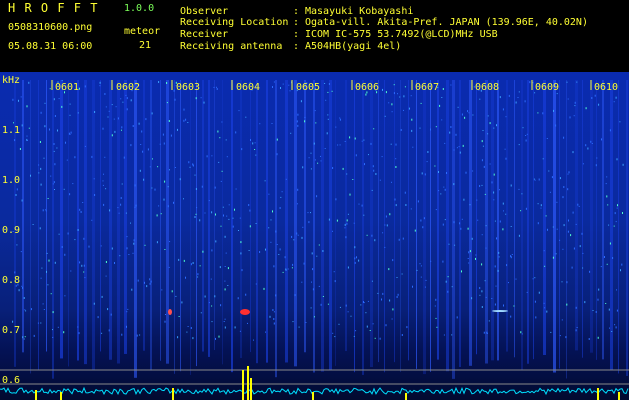 This screenshot has height=400, width=629. What do you see at coordinates (142, 31) in the screenshot?
I see `meteor-label: meteor` at bounding box center [142, 31].